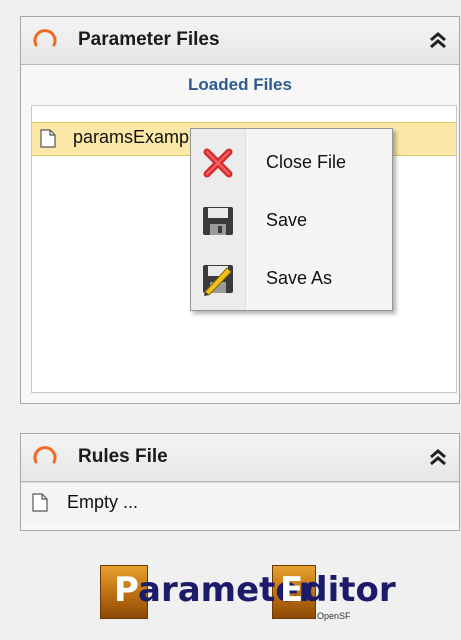 This screenshot has height=640, width=461. What do you see at coordinates (218, 163) in the screenshot?
I see `close-icon` at bounding box center [218, 163].